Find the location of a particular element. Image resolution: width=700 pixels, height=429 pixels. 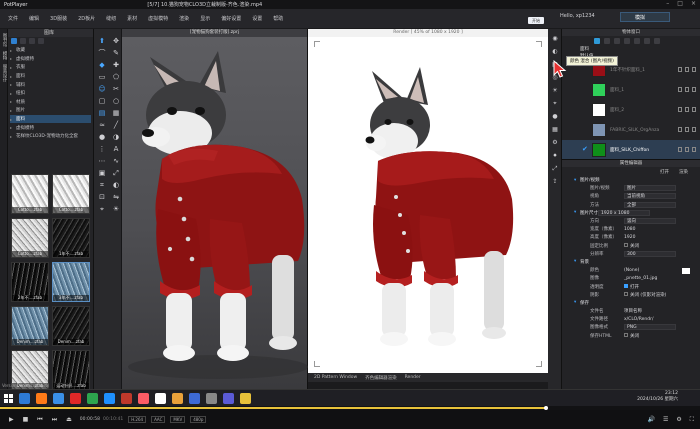

cut-tool-icon: ✂ is located at coordinates (116, 89).